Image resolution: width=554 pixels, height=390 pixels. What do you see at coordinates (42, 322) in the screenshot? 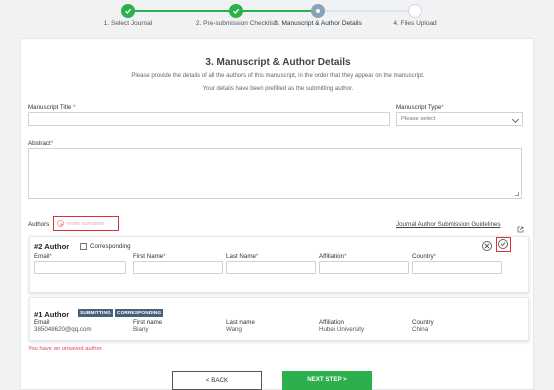
I see `author-1-email-label: Email` at bounding box center [42, 322].